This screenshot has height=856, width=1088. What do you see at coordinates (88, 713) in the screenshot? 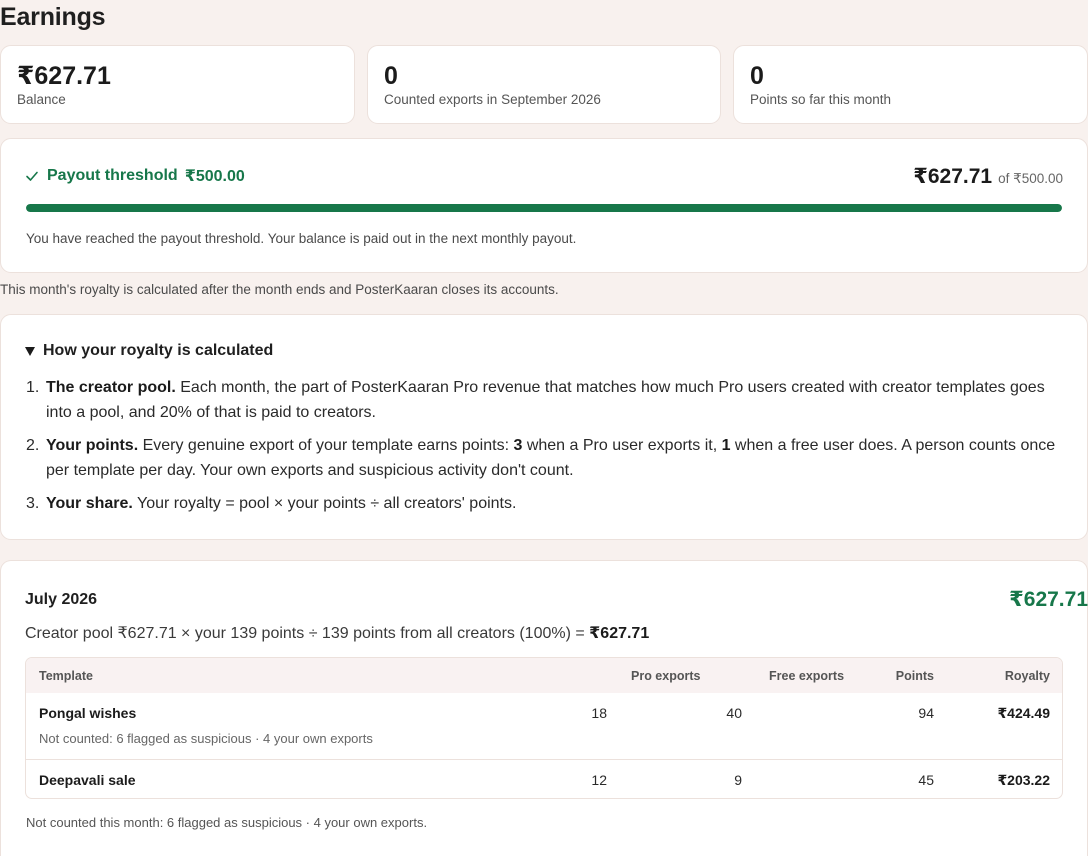
I see `template-name: Pongal wishes` at bounding box center [88, 713].